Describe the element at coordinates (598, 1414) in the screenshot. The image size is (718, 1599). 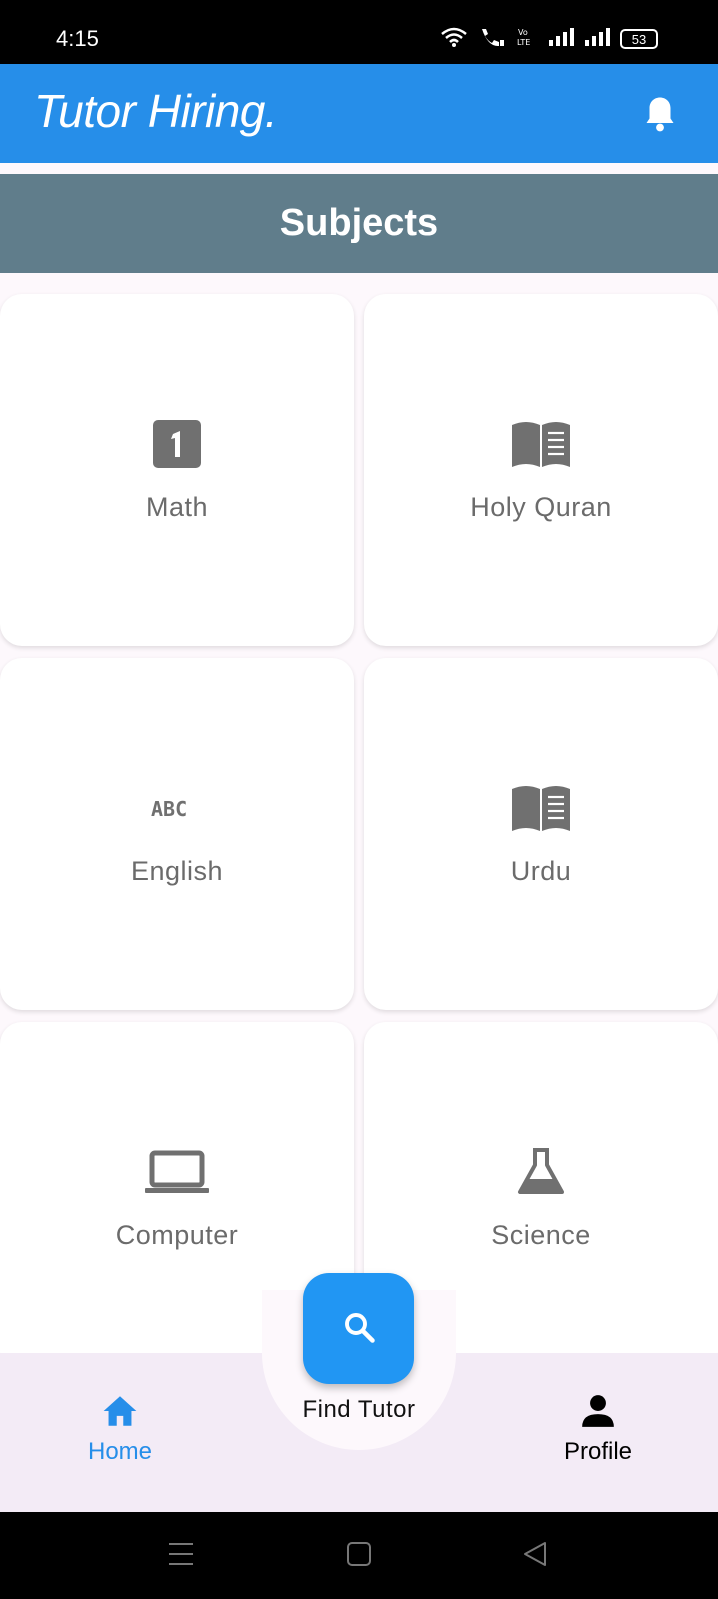
I see `person-icon` at that location.